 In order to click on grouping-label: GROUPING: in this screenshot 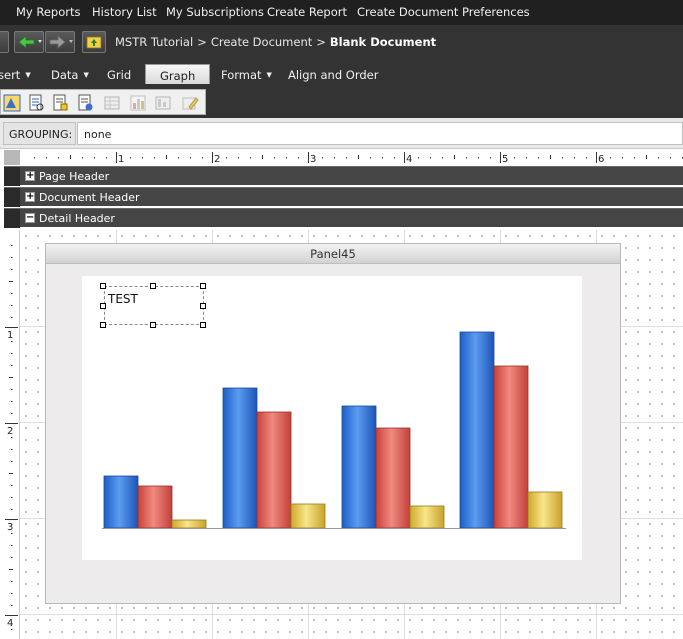, I will do `click(39, 133)`.